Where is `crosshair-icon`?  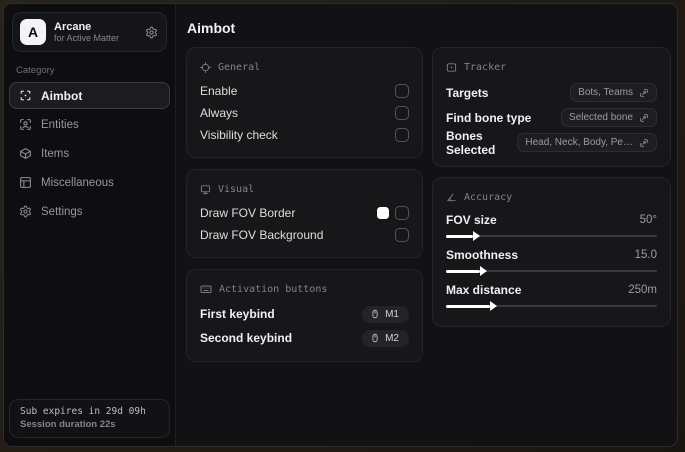 crosshair-icon is located at coordinates (205, 67).